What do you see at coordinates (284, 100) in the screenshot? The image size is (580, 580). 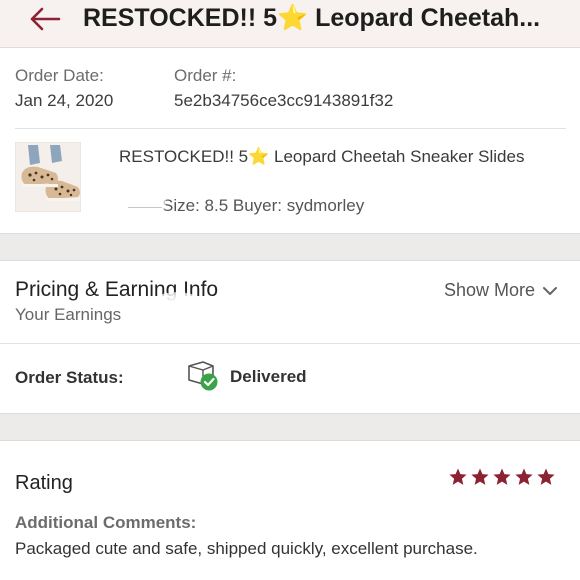 I see `order-number-value: 5e2b34756ce3cc9143891f32` at bounding box center [284, 100].